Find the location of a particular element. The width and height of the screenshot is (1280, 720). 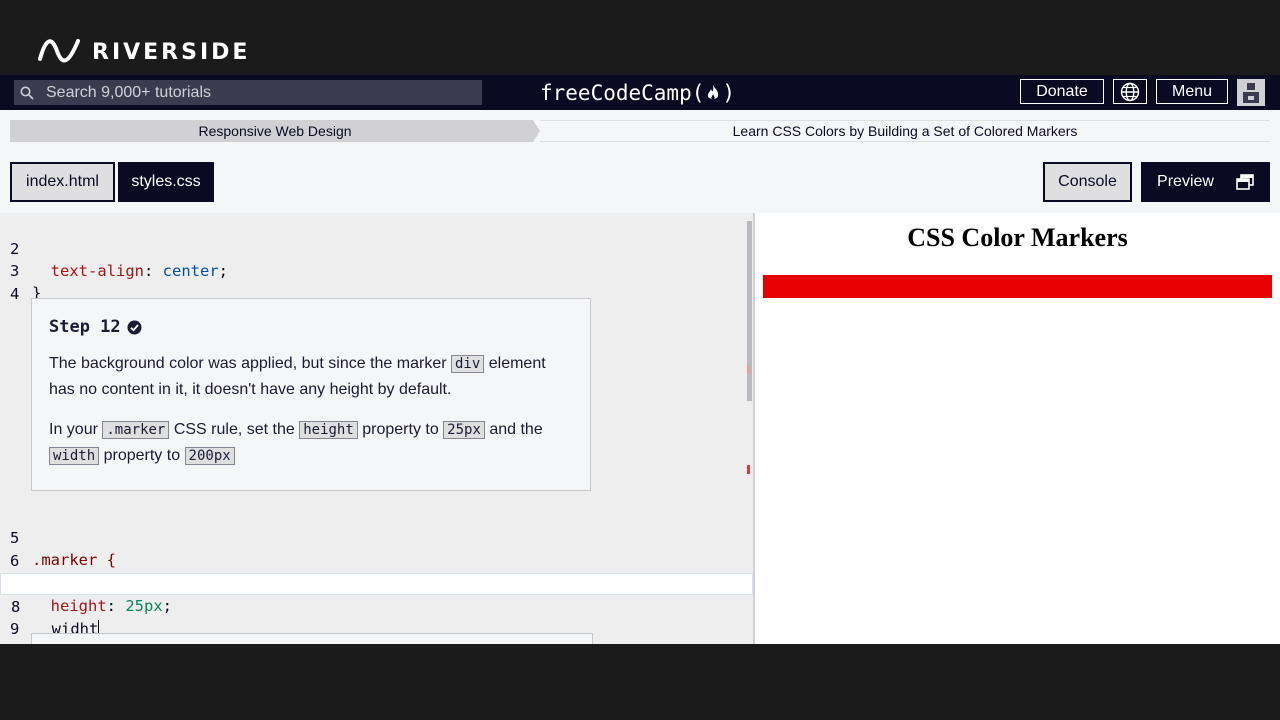

inline-code: .marker is located at coordinates (136, 430).